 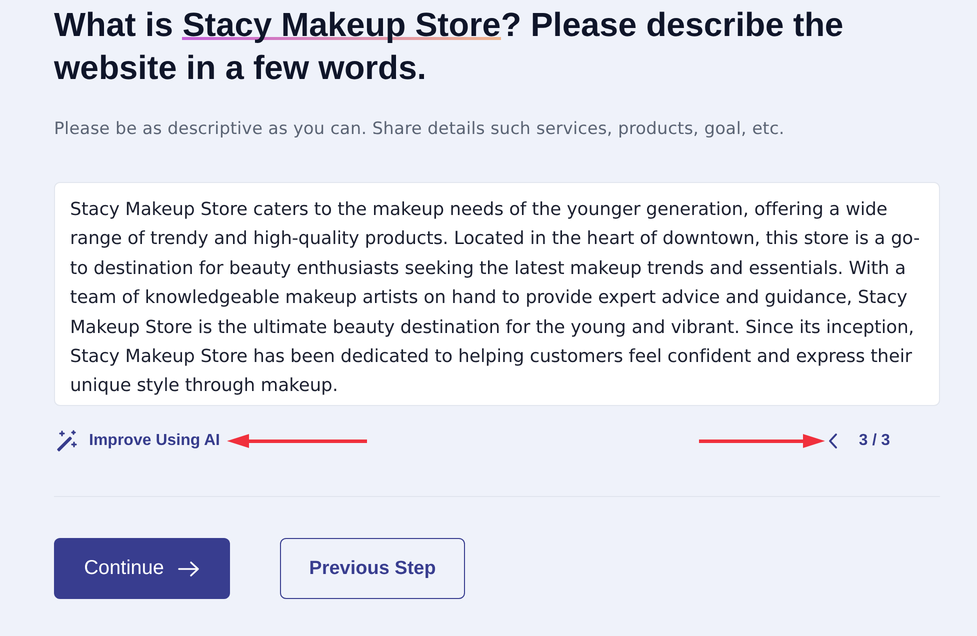 I want to click on previous-version-button, so click(x=833, y=441).